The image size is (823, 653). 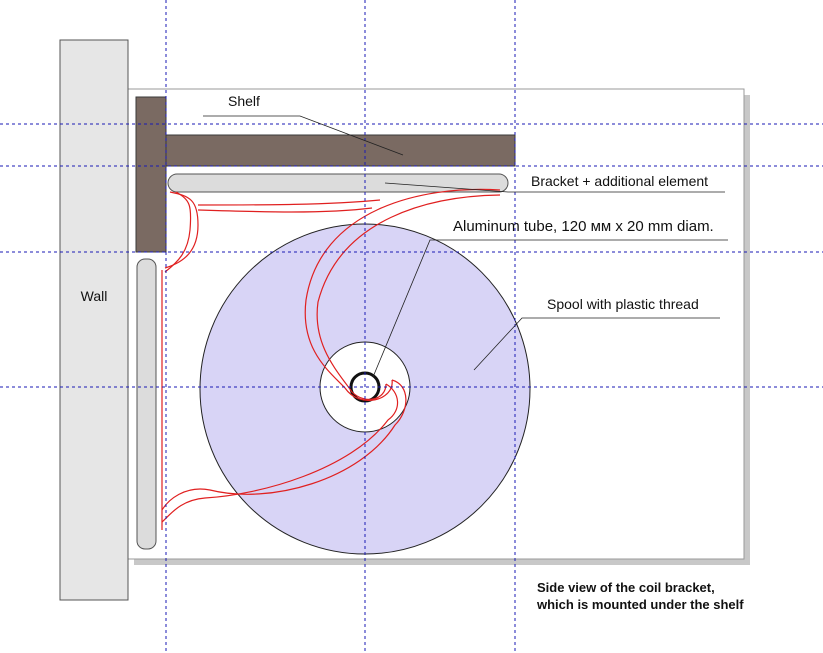 What do you see at coordinates (146, 404) in the screenshot?
I see `vertical-guide-bar` at bounding box center [146, 404].